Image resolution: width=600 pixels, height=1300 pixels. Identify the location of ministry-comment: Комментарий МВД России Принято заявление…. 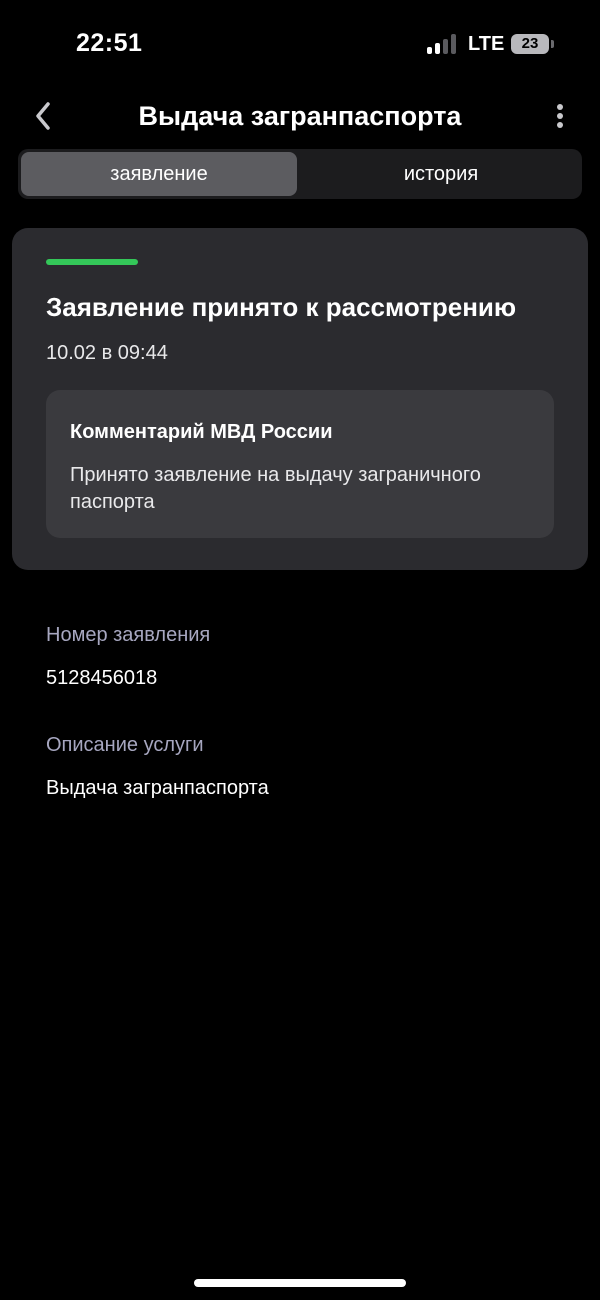
(300, 464).